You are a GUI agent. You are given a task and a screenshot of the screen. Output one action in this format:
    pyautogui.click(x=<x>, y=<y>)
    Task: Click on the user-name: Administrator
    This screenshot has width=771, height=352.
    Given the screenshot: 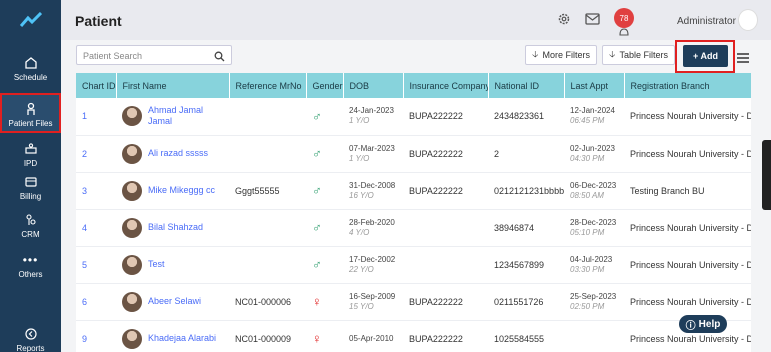 What is the action you would take?
    pyautogui.click(x=706, y=21)
    